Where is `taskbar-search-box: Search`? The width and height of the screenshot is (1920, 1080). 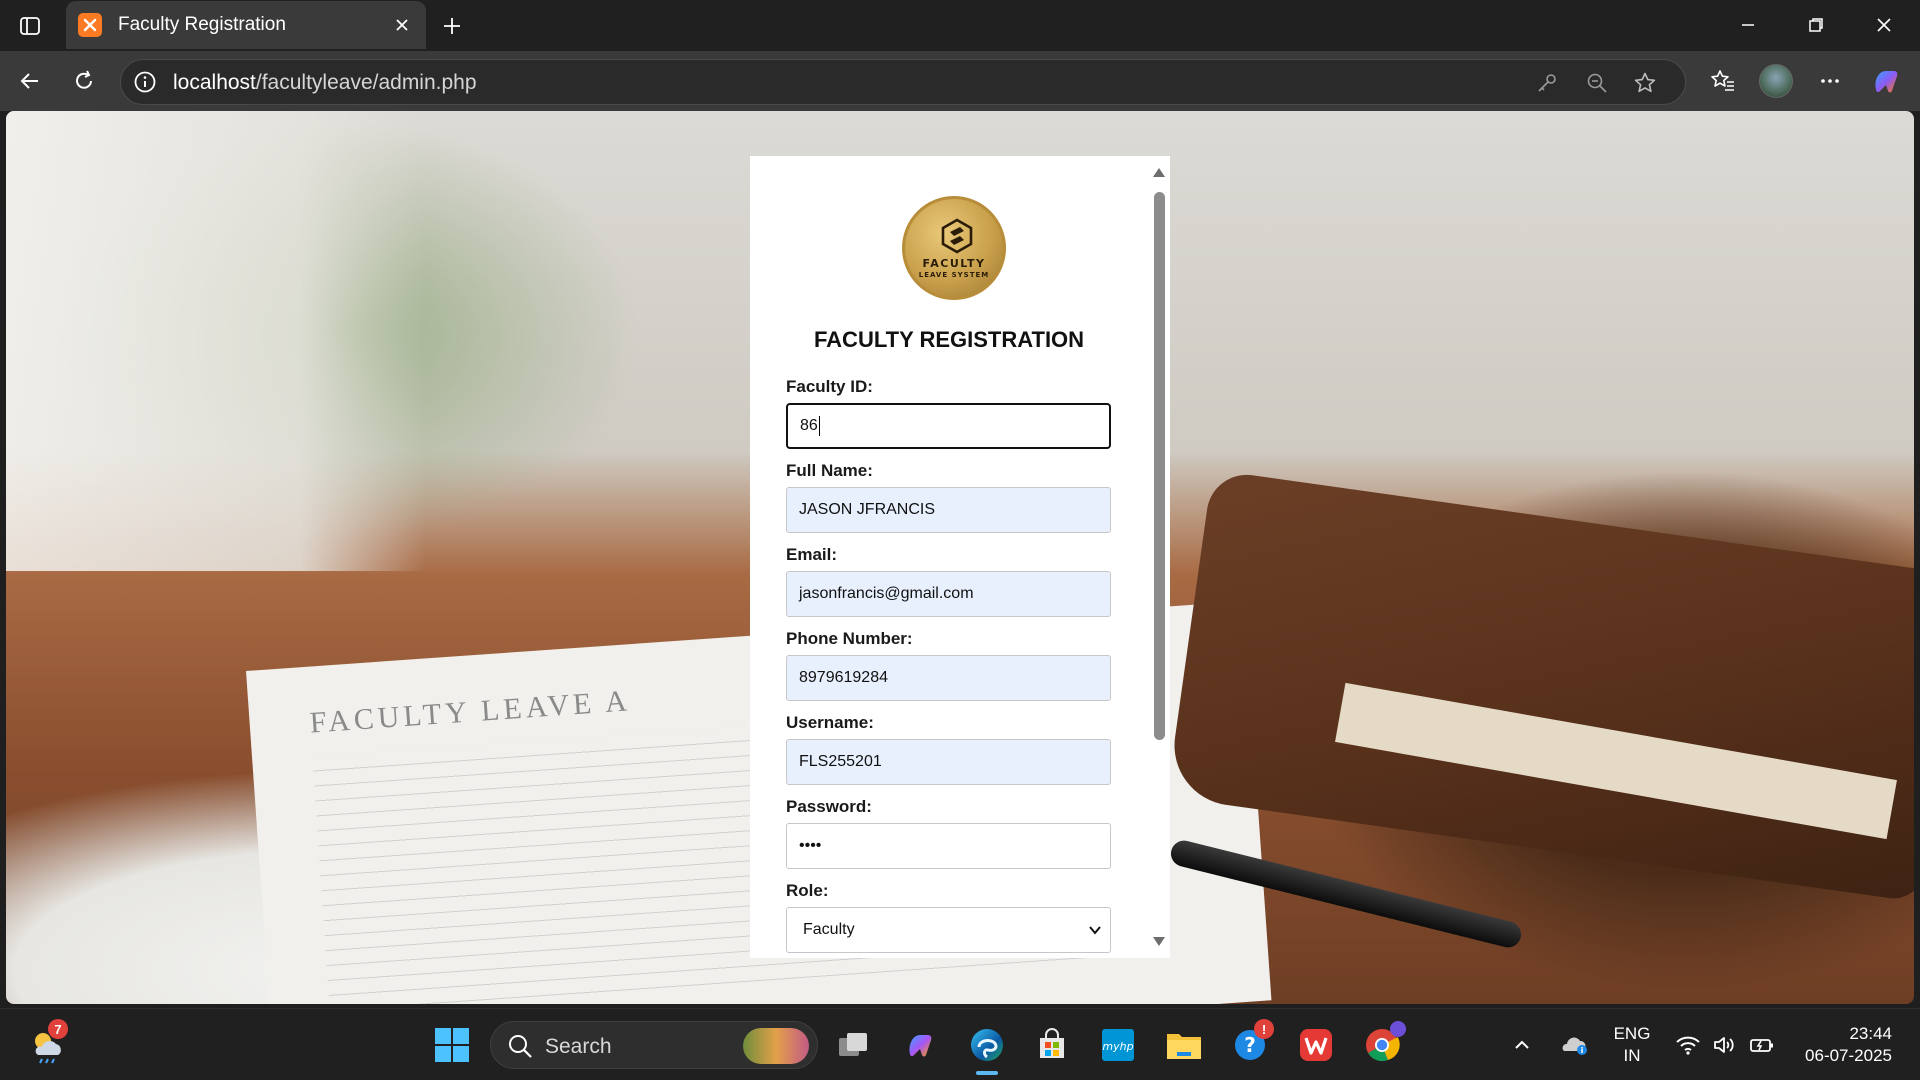 taskbar-search-box: Search is located at coordinates (654, 1045).